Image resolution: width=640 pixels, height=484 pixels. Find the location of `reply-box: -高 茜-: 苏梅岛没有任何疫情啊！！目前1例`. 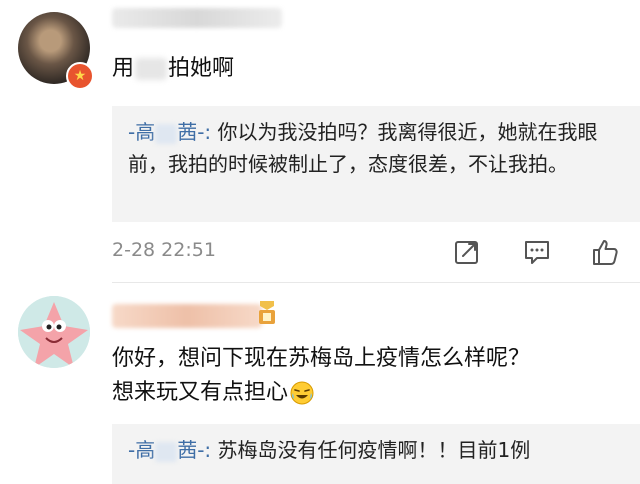

reply-box: -高 茜-: 苏梅岛没有任何疫情啊！！目前1例 is located at coordinates (376, 454).